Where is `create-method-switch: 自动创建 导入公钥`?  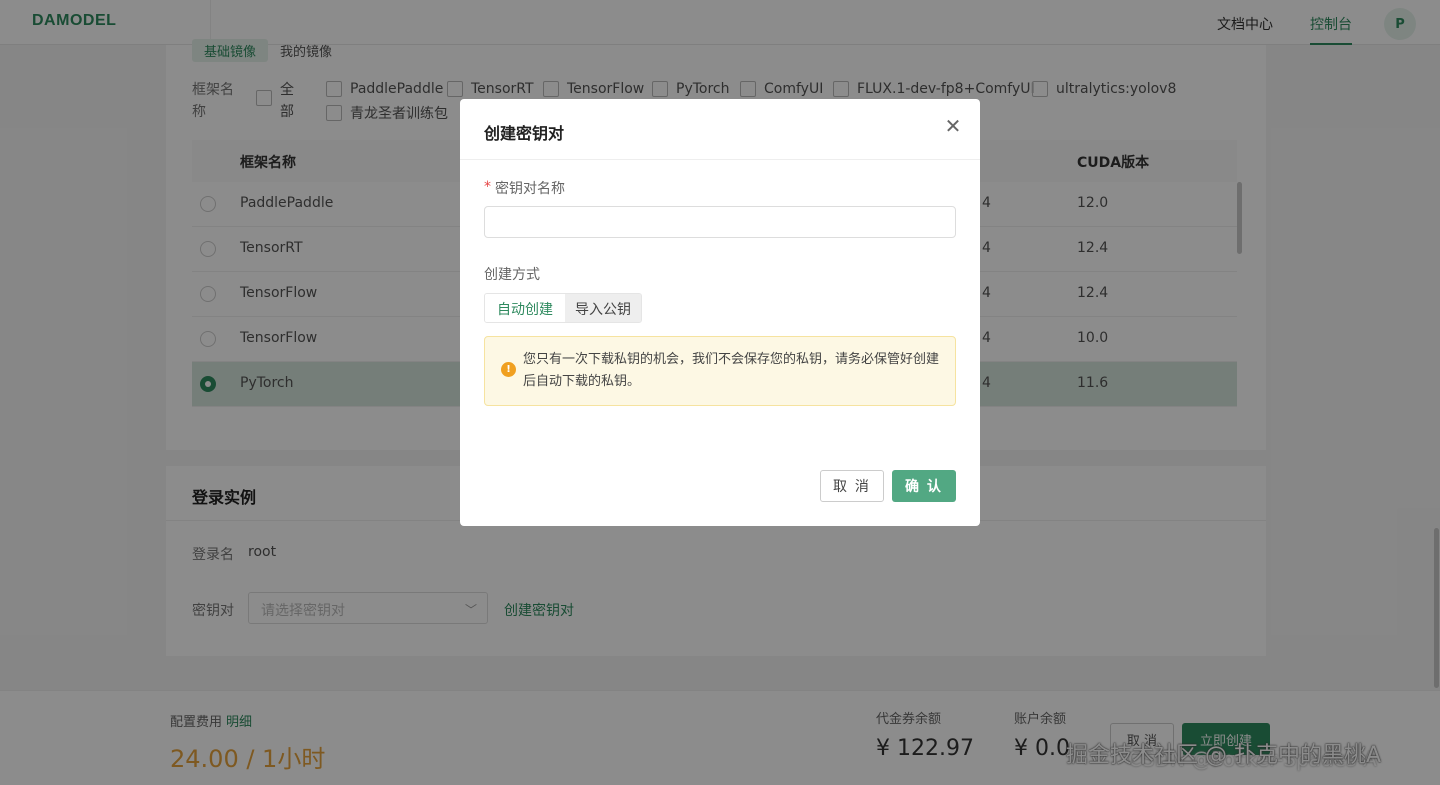
create-method-switch: 自动创建 导入公钥 is located at coordinates (563, 308).